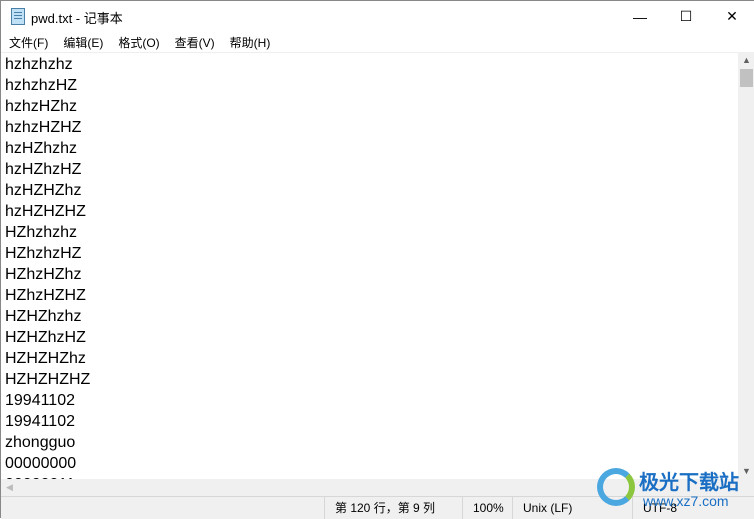 The image size is (754, 519). What do you see at coordinates (43, 274) in the screenshot?
I see `text-line: HZhzHZhz` at bounding box center [43, 274].